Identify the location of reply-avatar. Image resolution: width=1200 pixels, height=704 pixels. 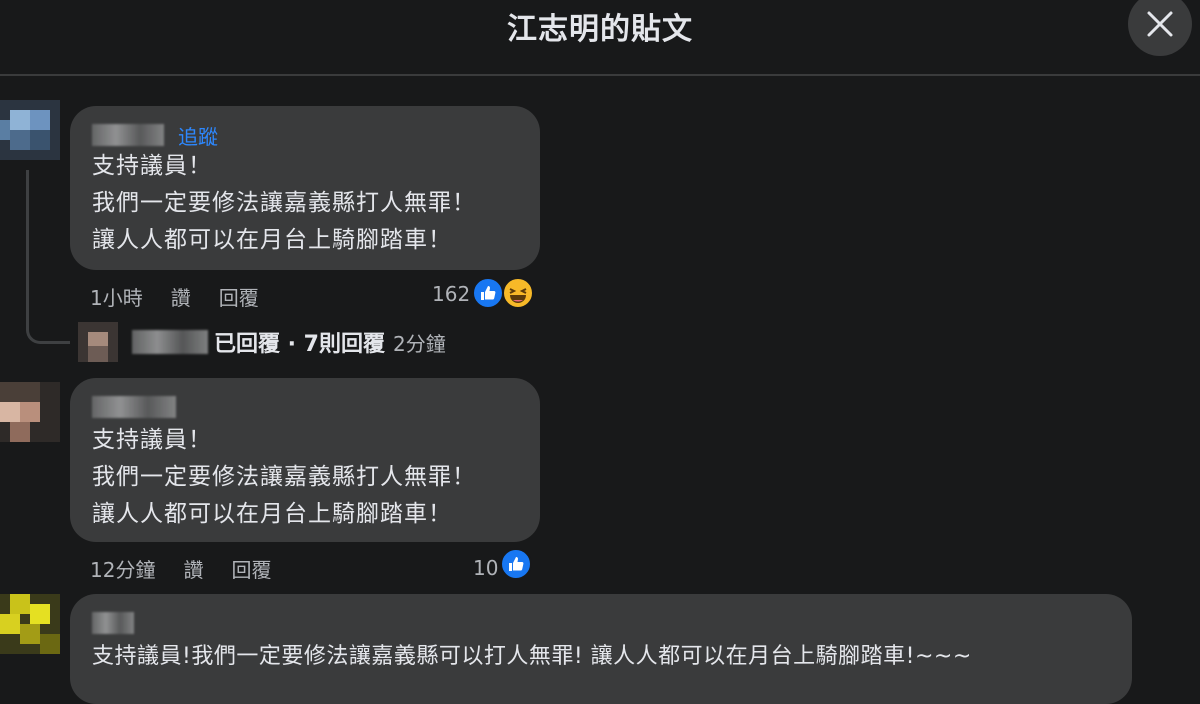
(98, 342).